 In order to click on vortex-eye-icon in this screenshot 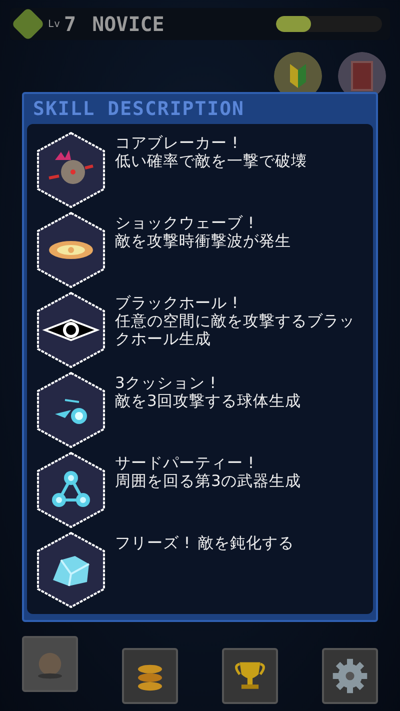, I will do `click(71, 330)`.